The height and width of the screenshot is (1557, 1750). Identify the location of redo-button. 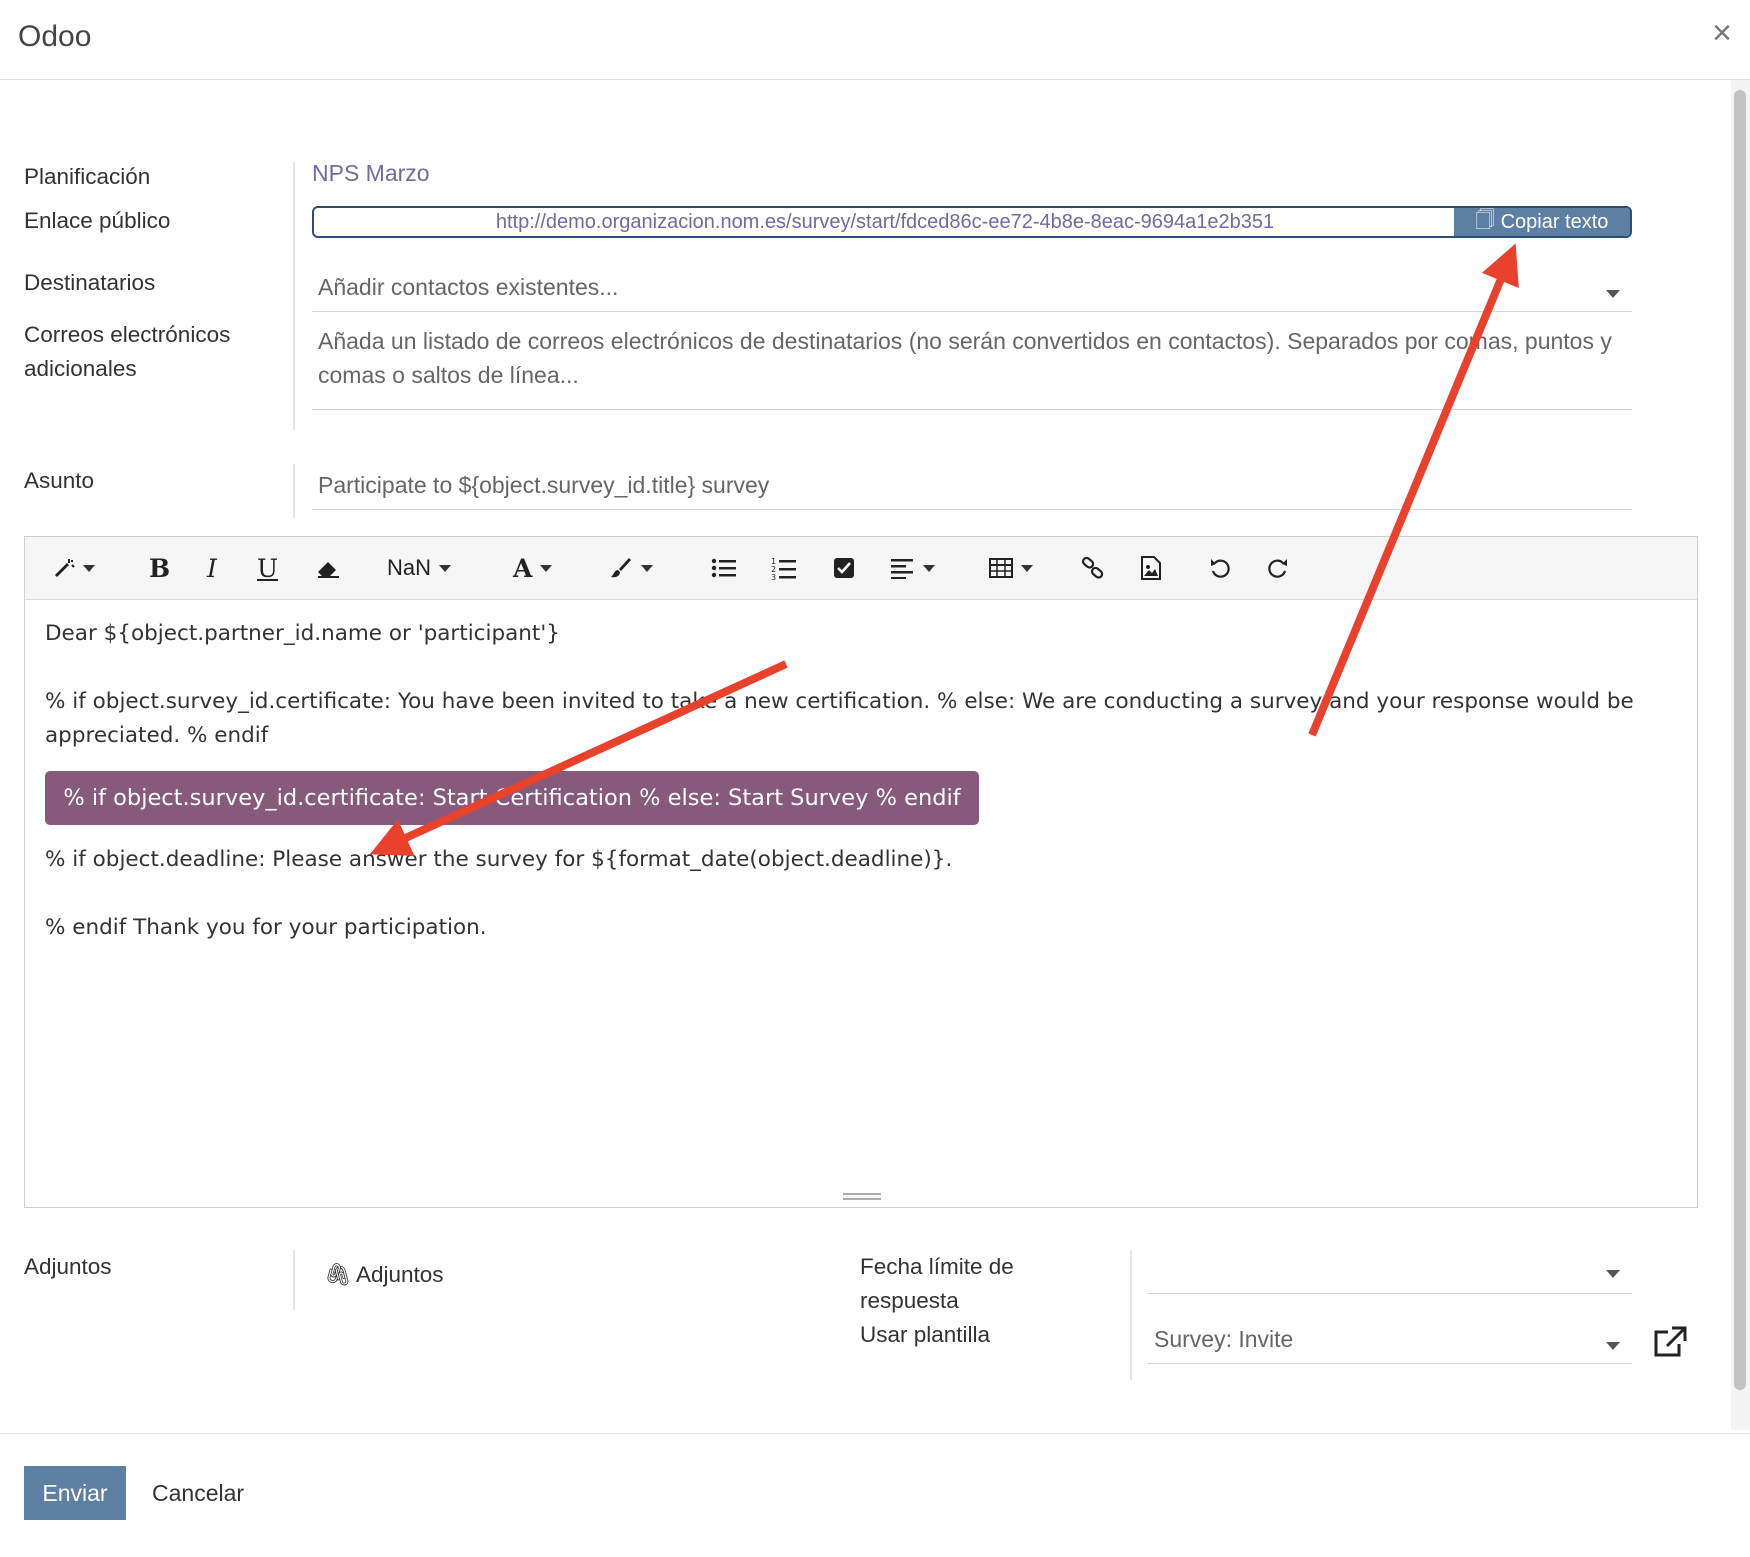
(1278, 568).